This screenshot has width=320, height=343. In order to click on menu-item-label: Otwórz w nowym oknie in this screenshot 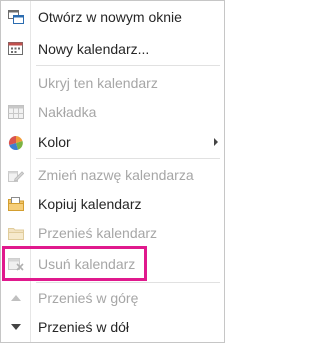, I will do `click(110, 17)`.